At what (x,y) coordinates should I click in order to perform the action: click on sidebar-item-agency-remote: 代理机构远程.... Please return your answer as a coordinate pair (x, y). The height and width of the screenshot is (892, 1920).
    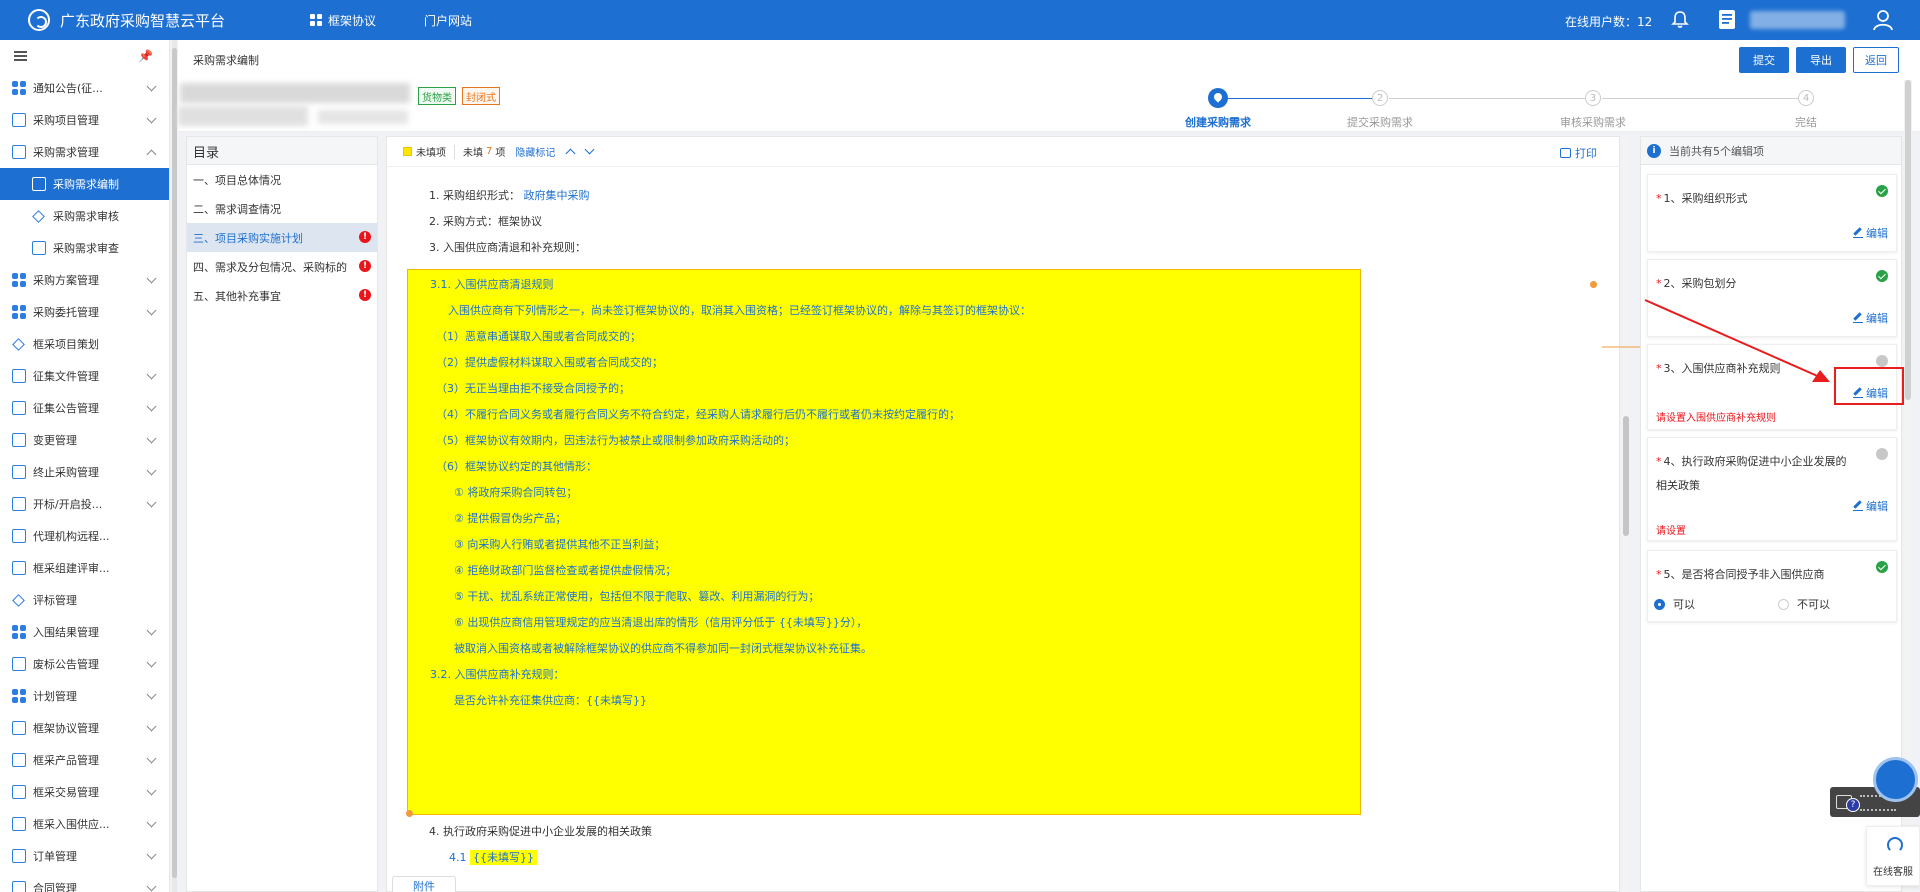
    Looking at the image, I should click on (84, 536).